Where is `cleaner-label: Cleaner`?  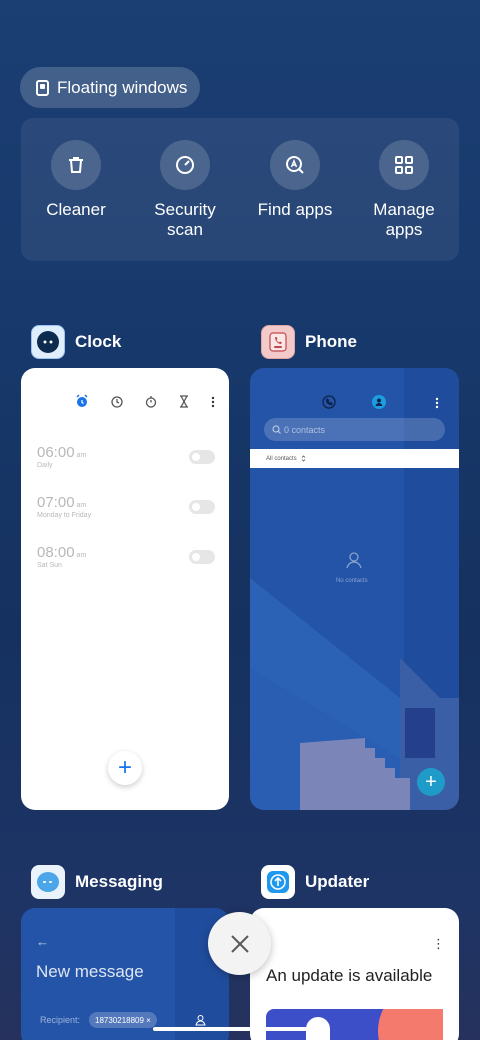
cleaner-label: Cleaner is located at coordinates (76, 209).